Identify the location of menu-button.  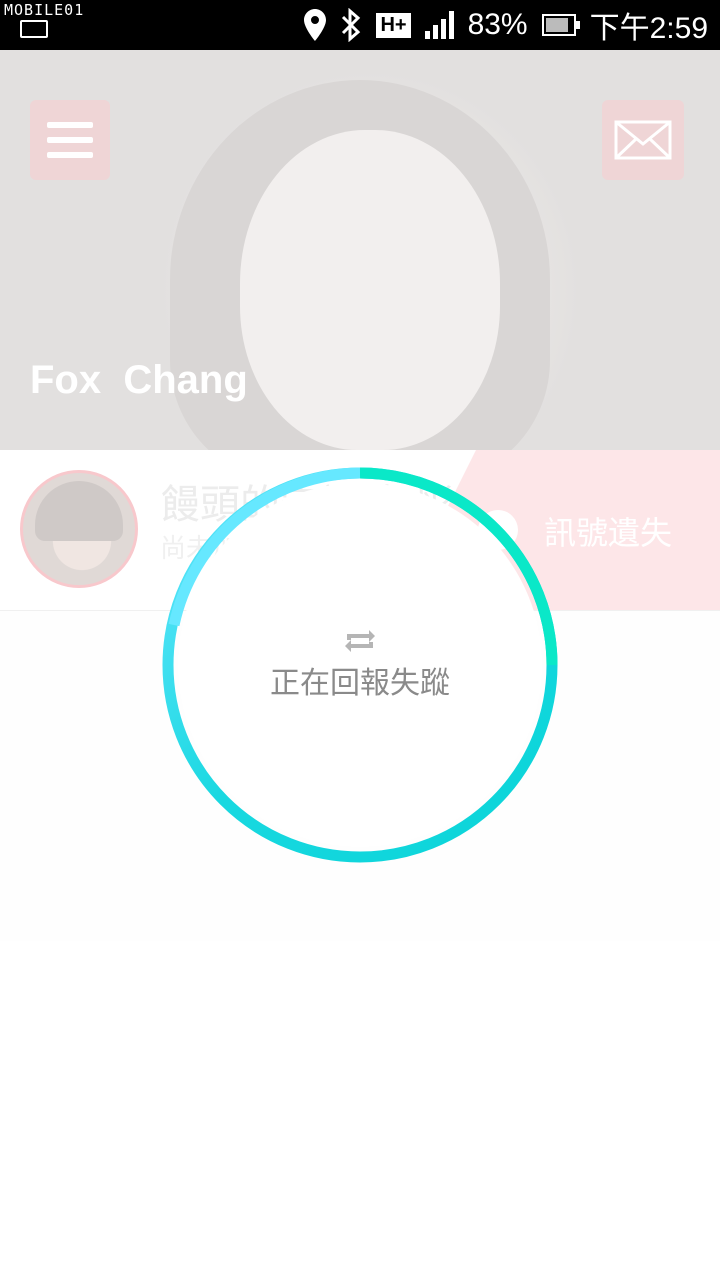
(70, 140).